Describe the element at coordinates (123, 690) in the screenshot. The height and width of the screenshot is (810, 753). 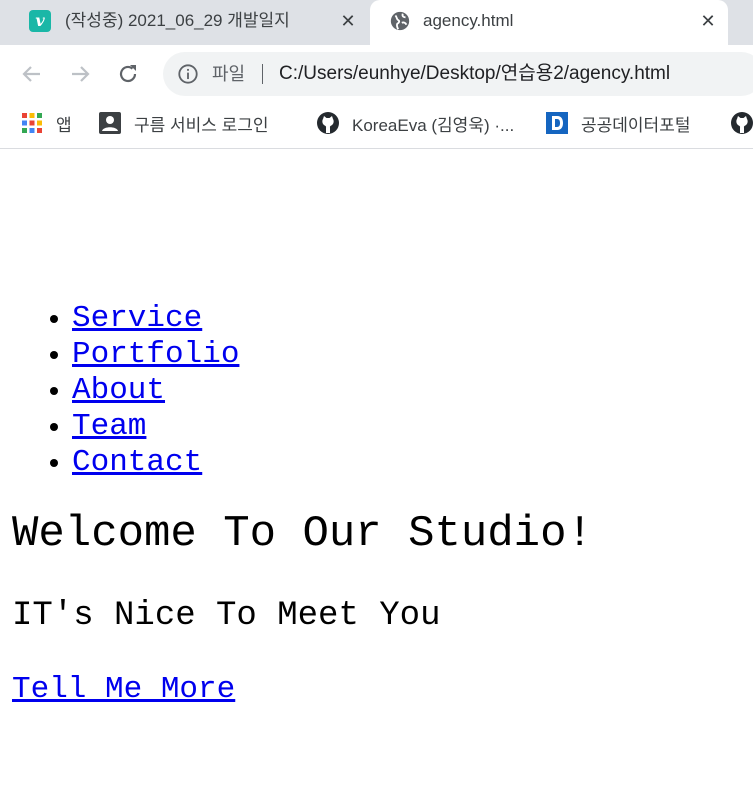
I see `tell-me-more-link: Tell Me More` at that location.